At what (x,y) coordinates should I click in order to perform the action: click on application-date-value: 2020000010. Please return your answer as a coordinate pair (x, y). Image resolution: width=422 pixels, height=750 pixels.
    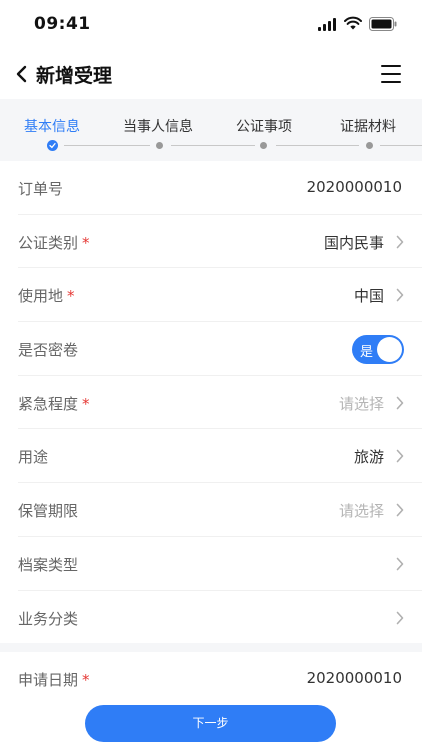
    Looking at the image, I should click on (354, 678).